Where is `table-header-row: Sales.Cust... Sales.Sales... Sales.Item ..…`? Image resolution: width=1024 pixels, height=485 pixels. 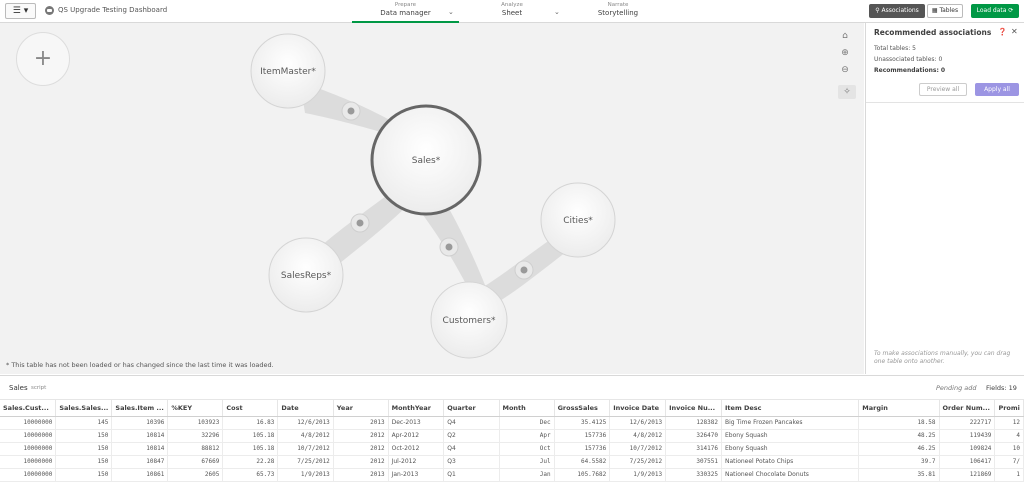 table-header-row: Sales.Cust... Sales.Sales... Sales.Item ..… is located at coordinates (512, 408).